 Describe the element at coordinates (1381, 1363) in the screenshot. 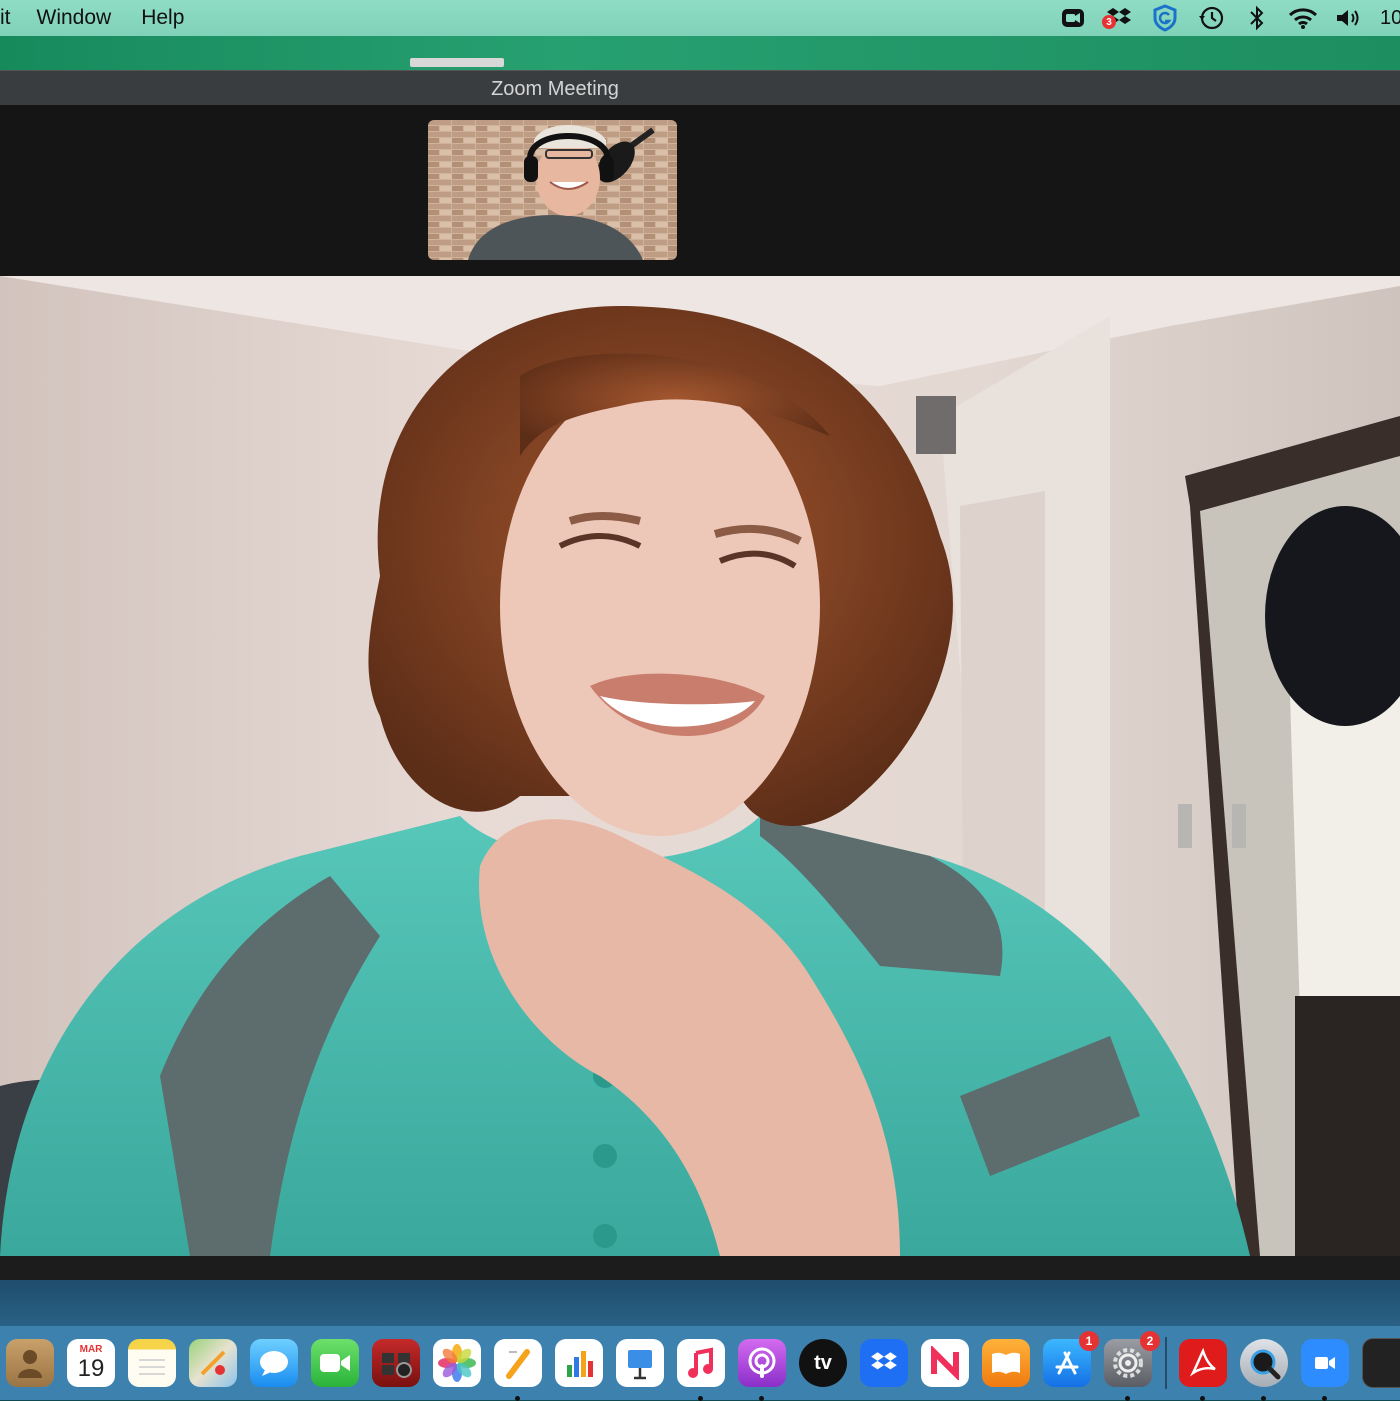

I see `terminal-icon` at that location.